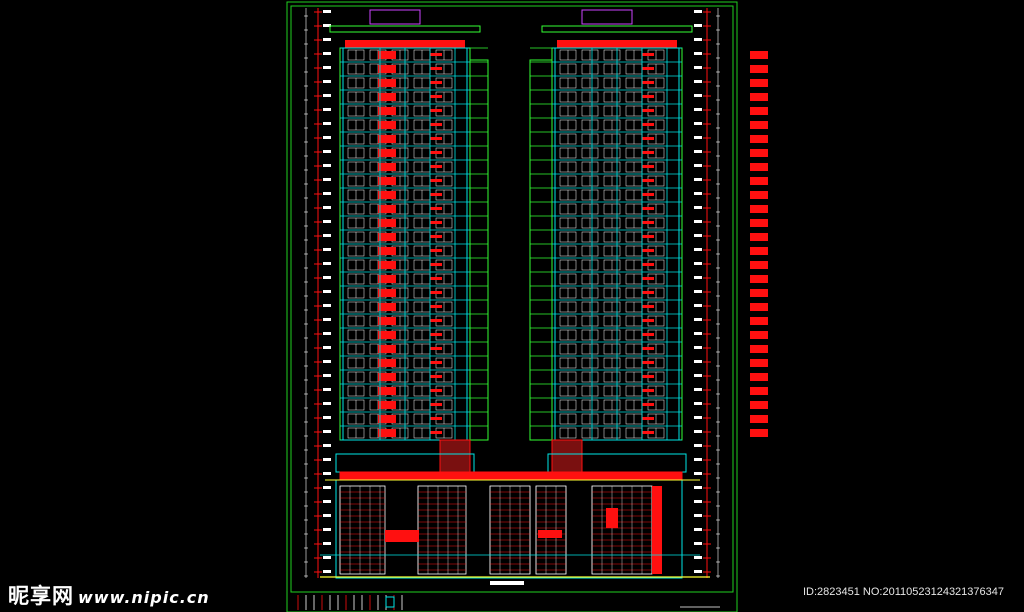 The height and width of the screenshot is (612, 1024). I want to click on watermark-site: www.nipic.cn, so click(144, 597).